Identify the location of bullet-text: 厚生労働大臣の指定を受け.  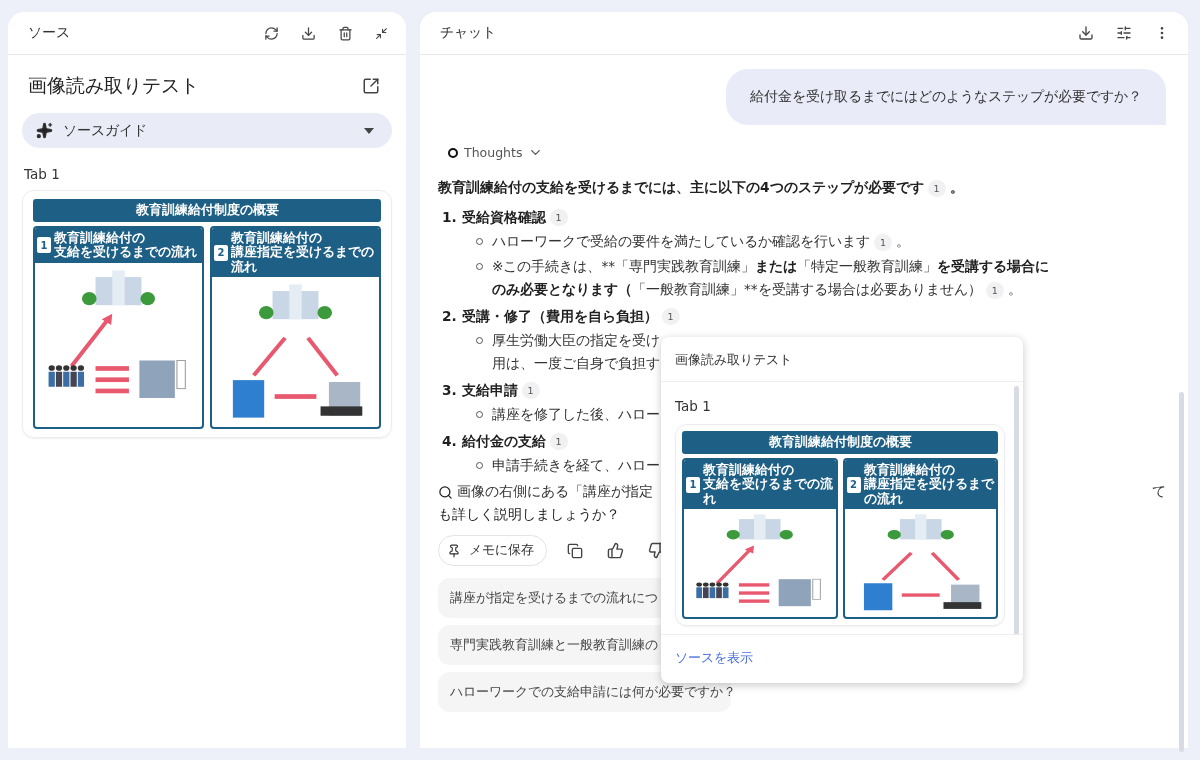
(576, 340).